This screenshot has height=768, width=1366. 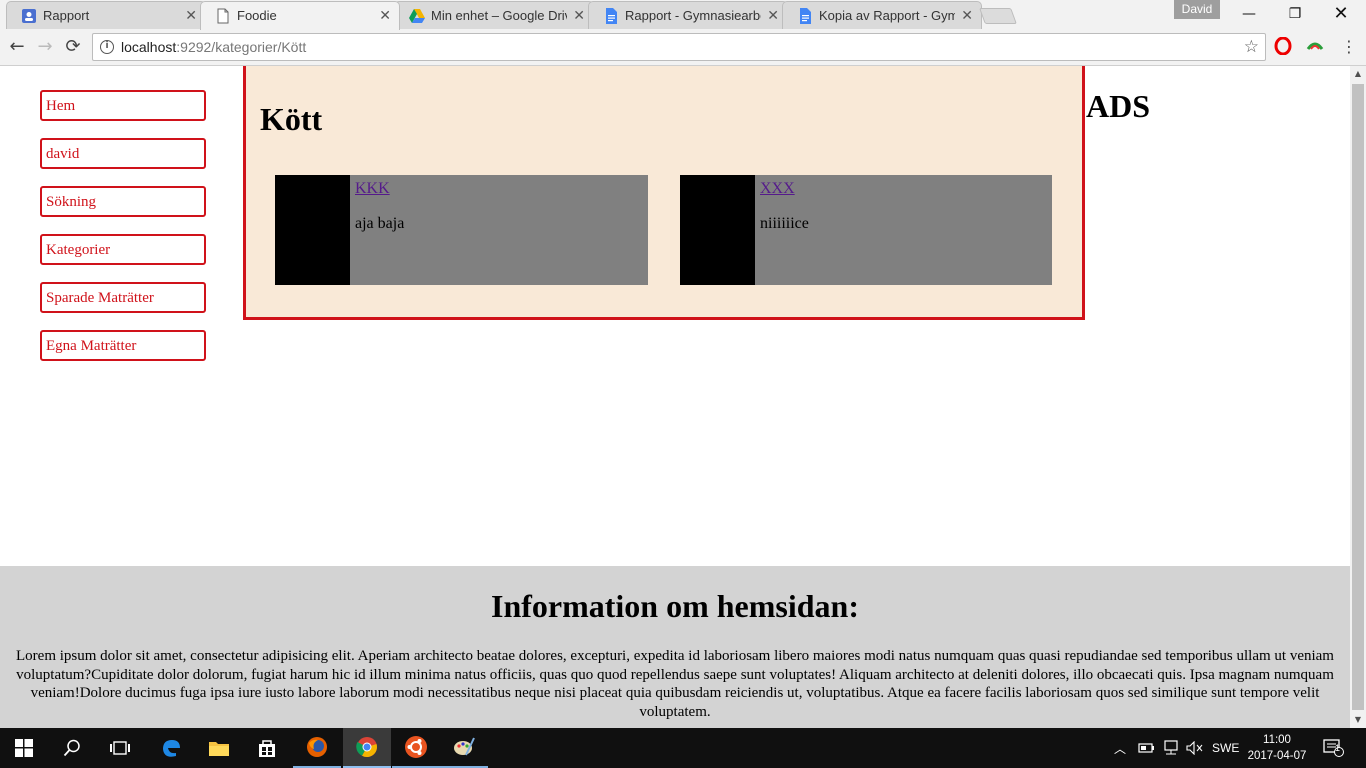 I want to click on url-text: localhost:9292/kategorier/Kött, so click(x=213, y=47).